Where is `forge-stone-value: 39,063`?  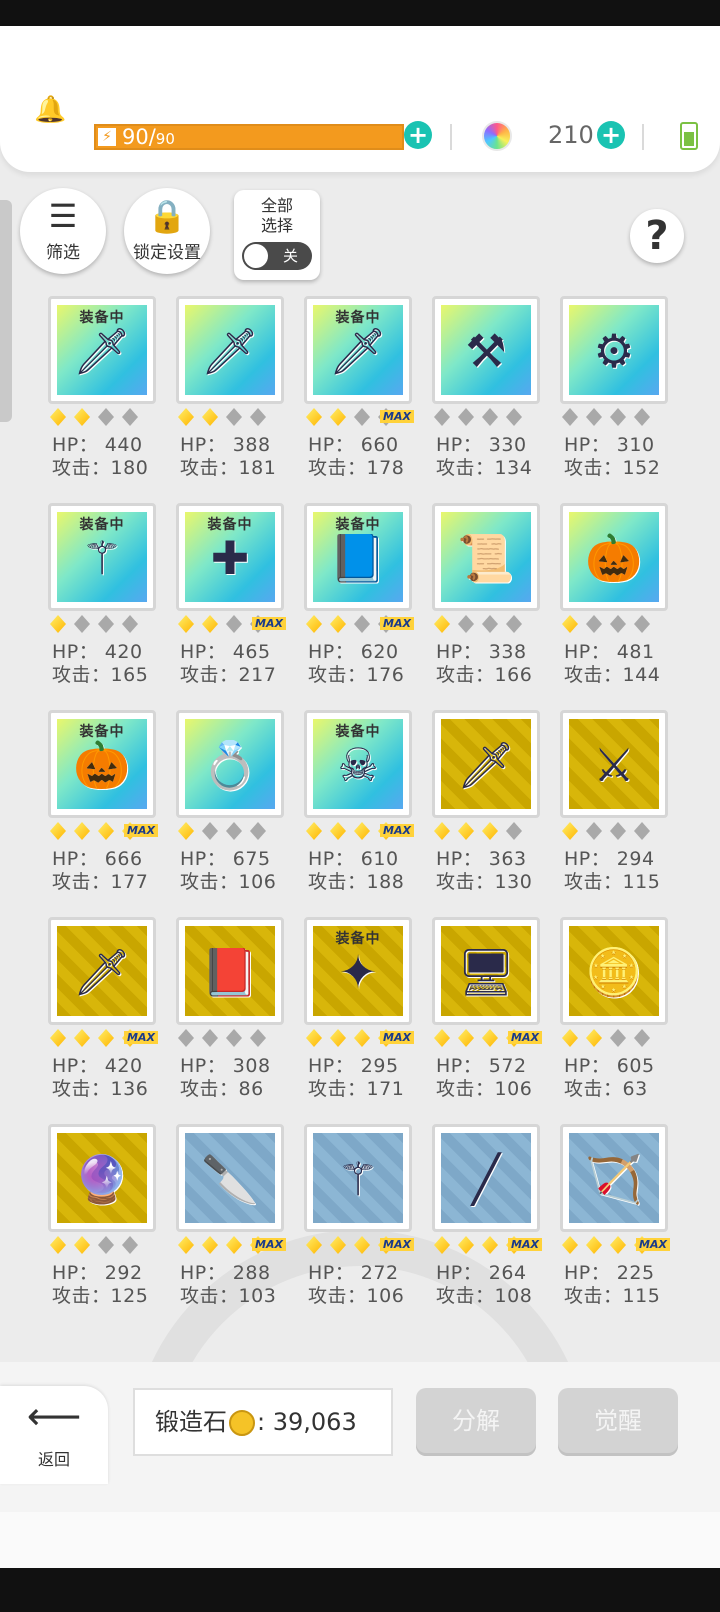 forge-stone-value: 39,063 is located at coordinates (314, 1422).